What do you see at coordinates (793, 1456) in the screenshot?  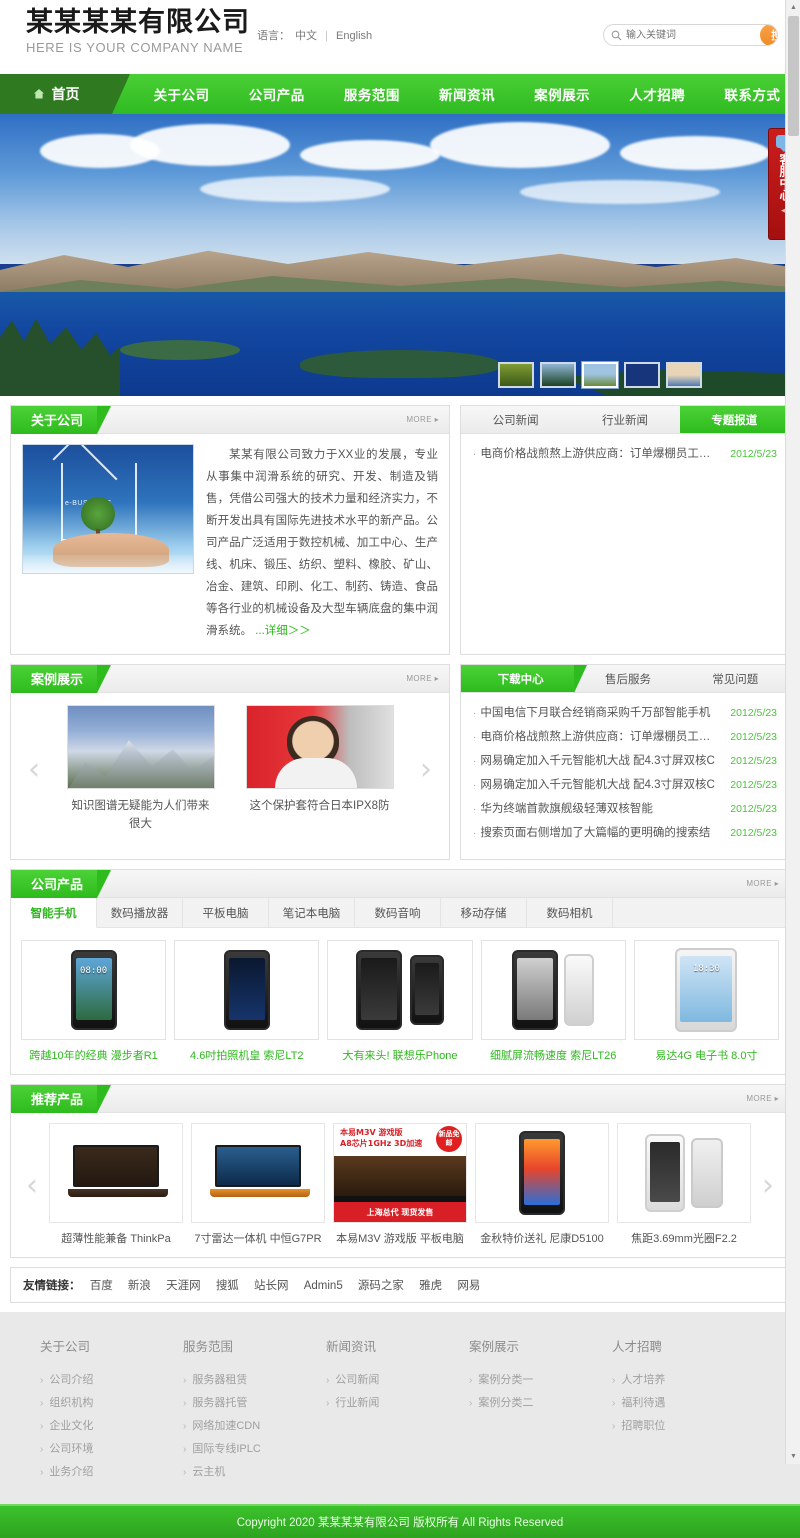 I see `scroll-down-arrow-icon: ▼` at bounding box center [793, 1456].